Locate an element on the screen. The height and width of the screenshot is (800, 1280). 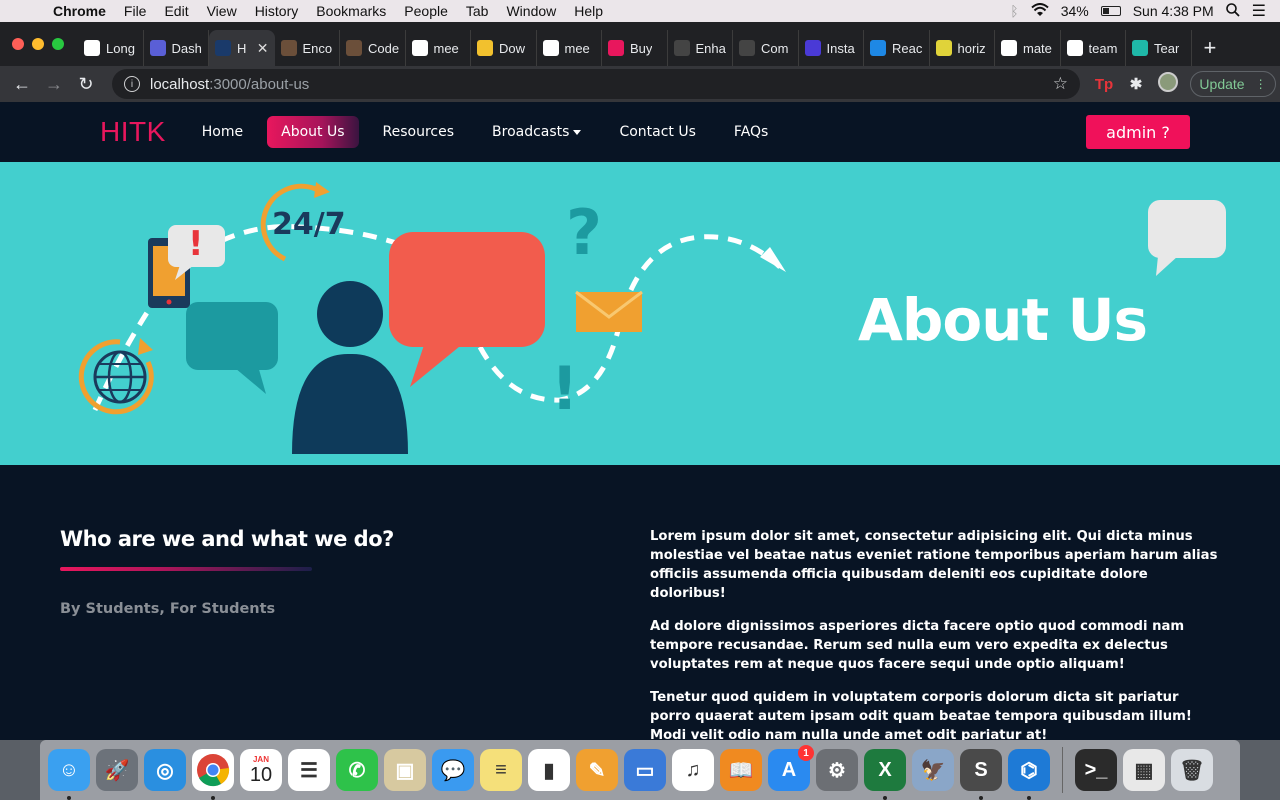
admin-button: admin ? is located at coordinates (1138, 132).